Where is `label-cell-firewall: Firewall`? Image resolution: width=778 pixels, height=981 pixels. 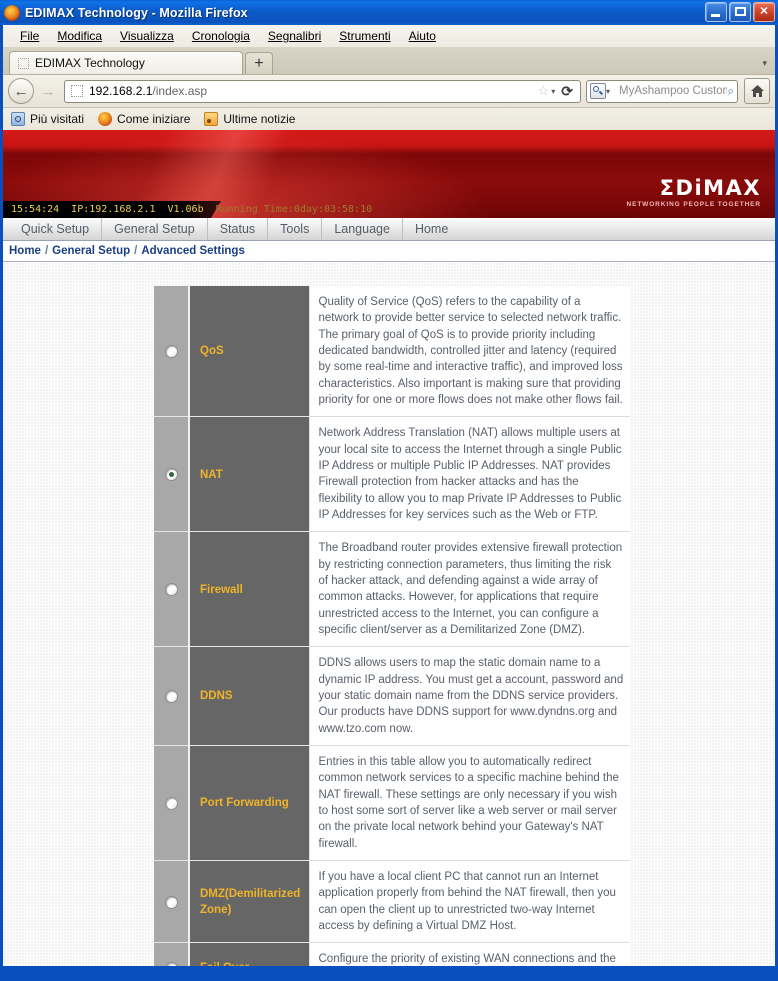 label-cell-firewall: Firewall is located at coordinates (248, 589).